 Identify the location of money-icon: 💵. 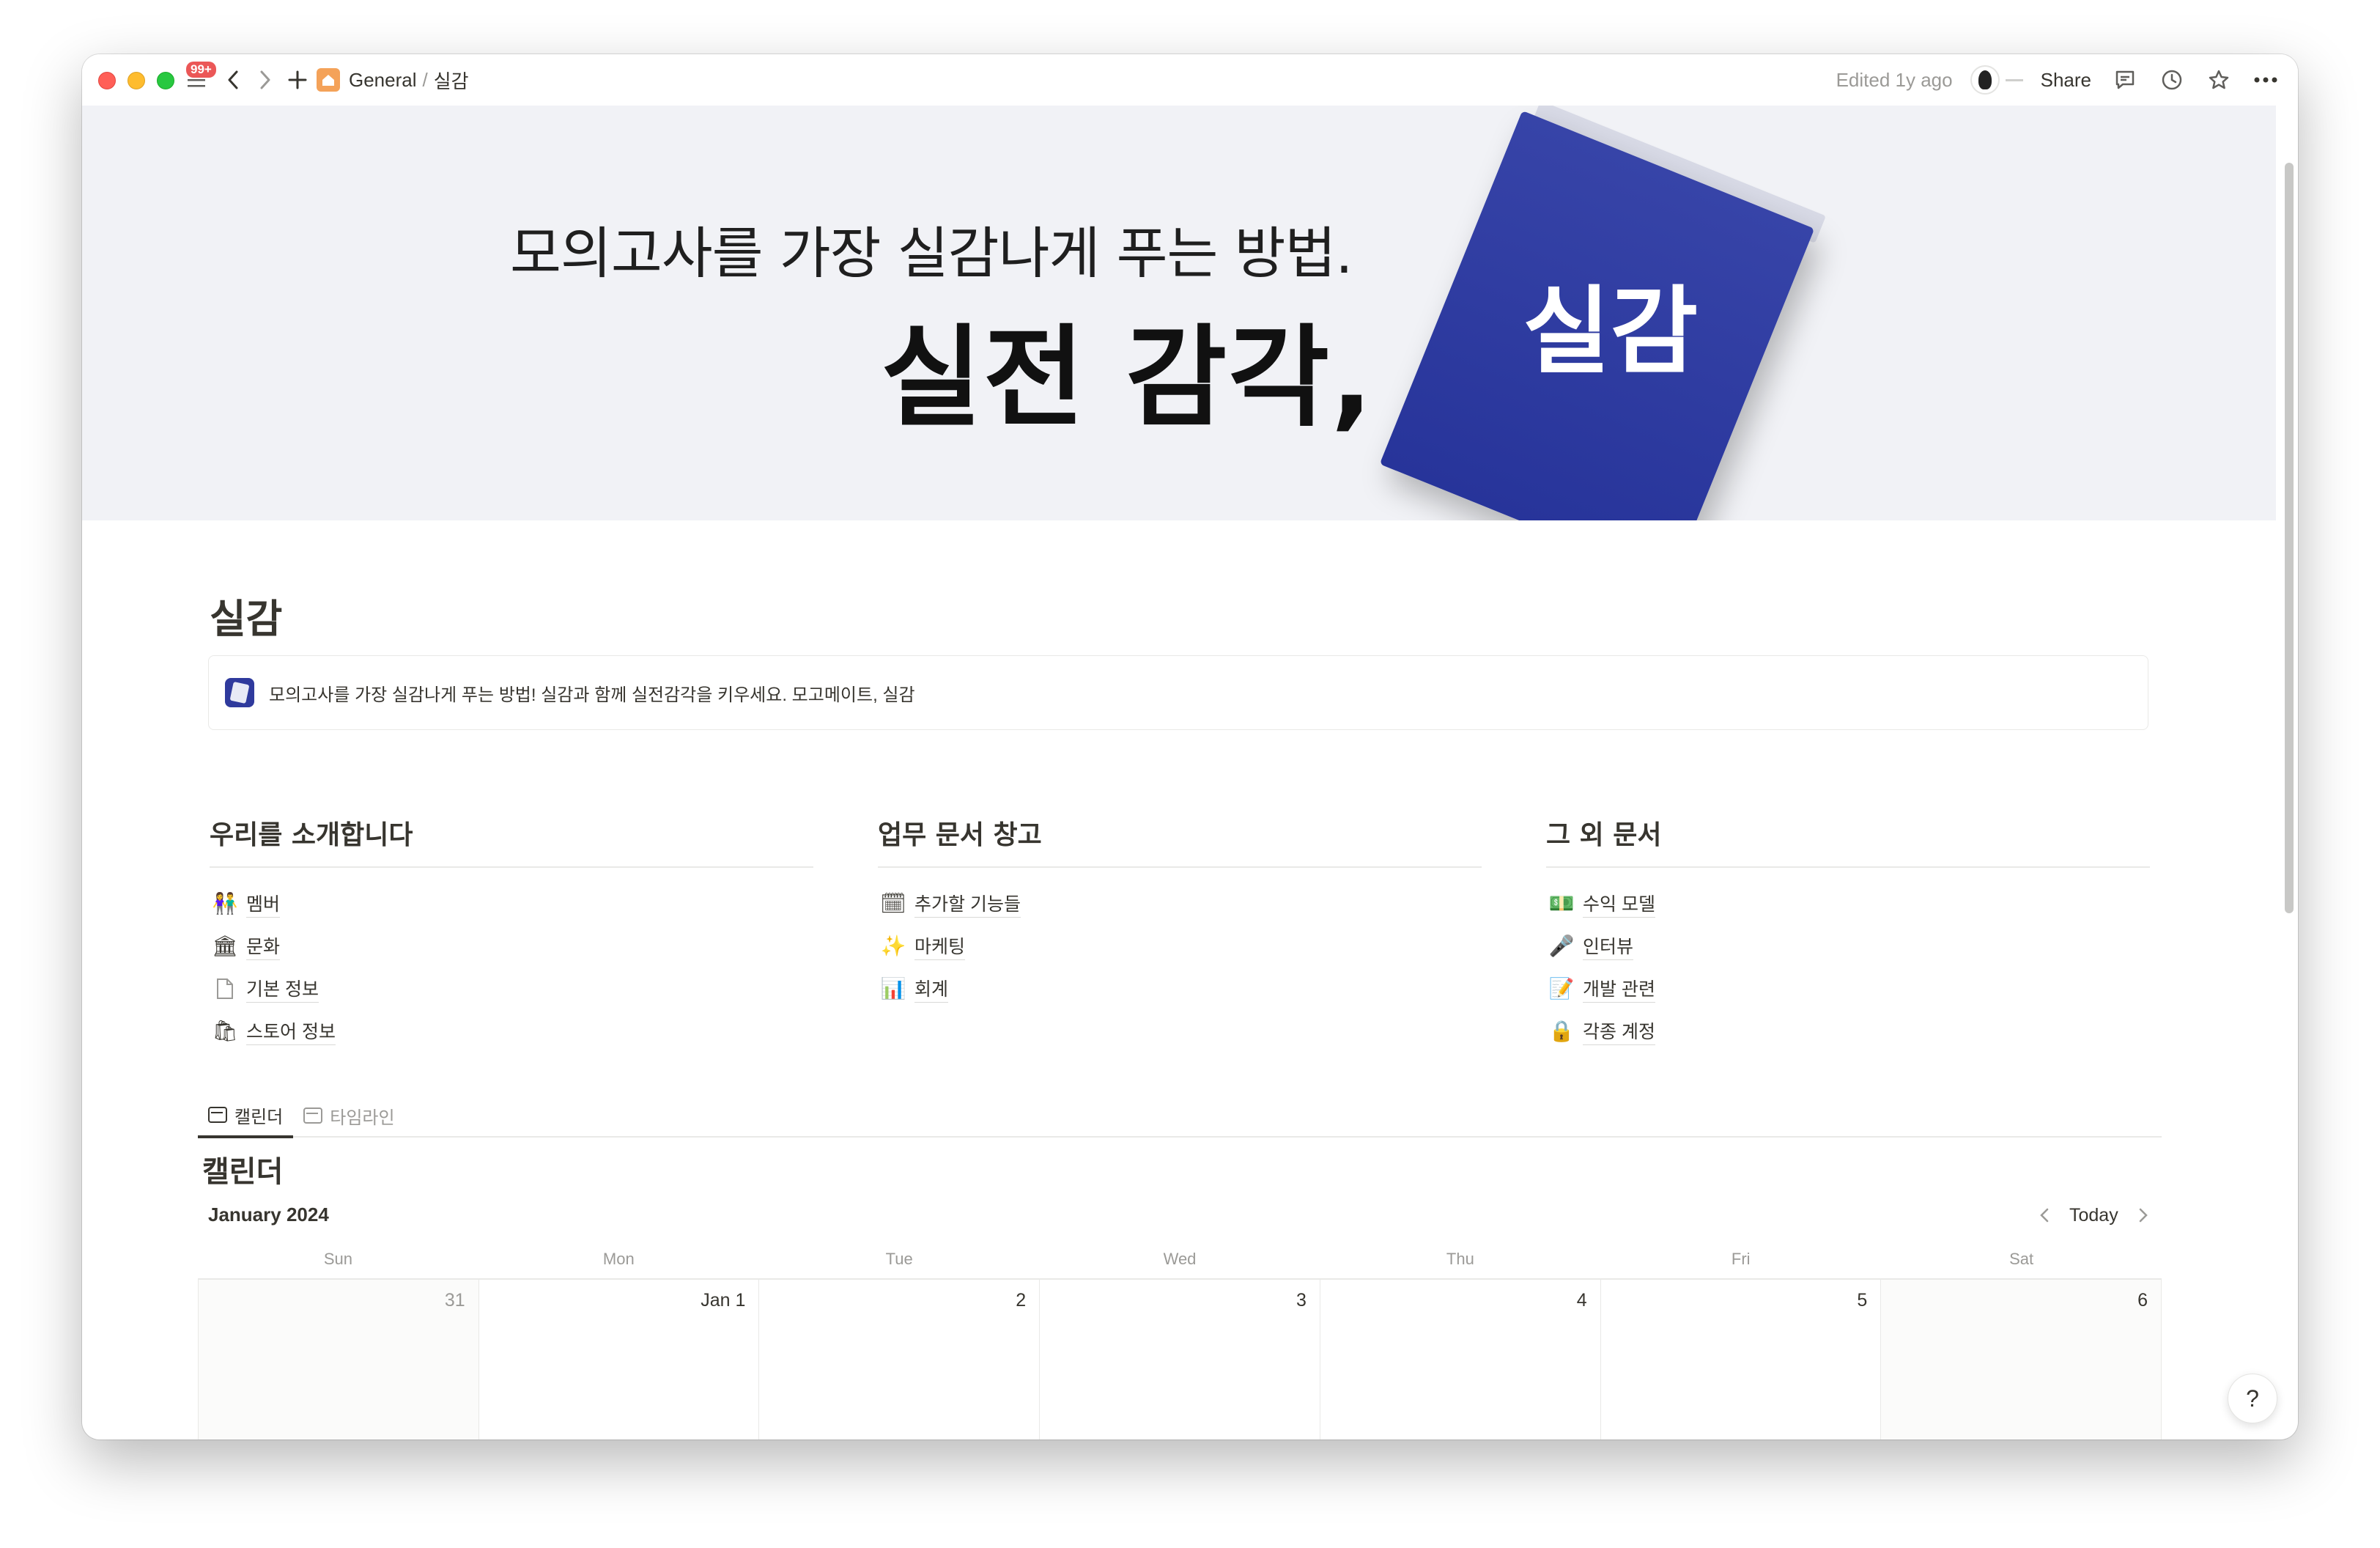
(1561, 903).